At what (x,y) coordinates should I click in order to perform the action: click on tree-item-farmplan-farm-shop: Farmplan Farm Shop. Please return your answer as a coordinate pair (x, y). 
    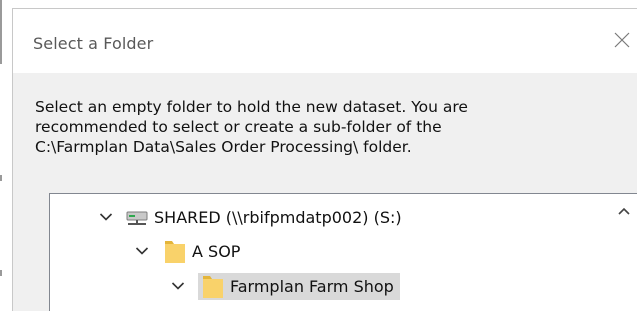
    Looking at the image, I should click on (284, 286).